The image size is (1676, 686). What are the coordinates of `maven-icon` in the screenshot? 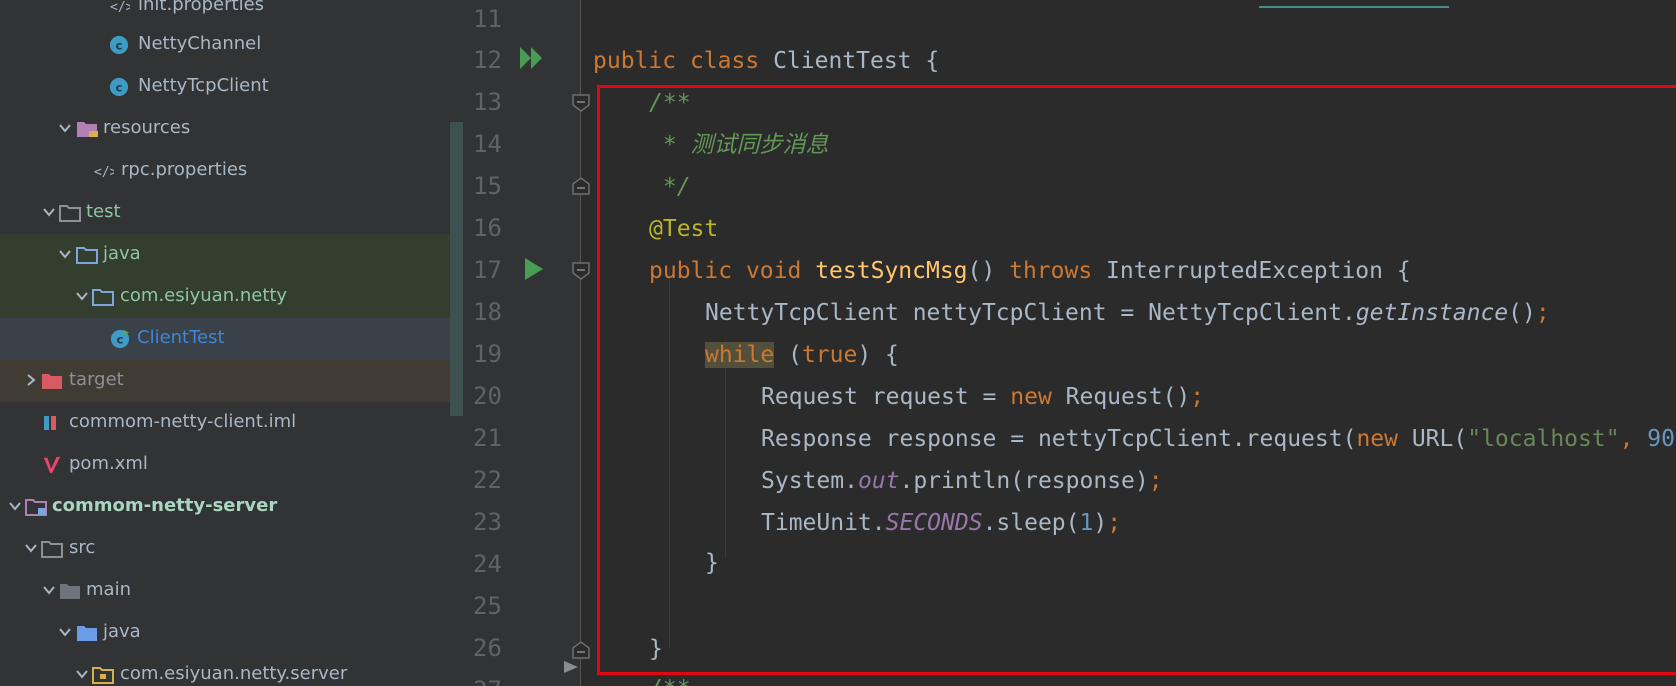 It's located at (52, 465).